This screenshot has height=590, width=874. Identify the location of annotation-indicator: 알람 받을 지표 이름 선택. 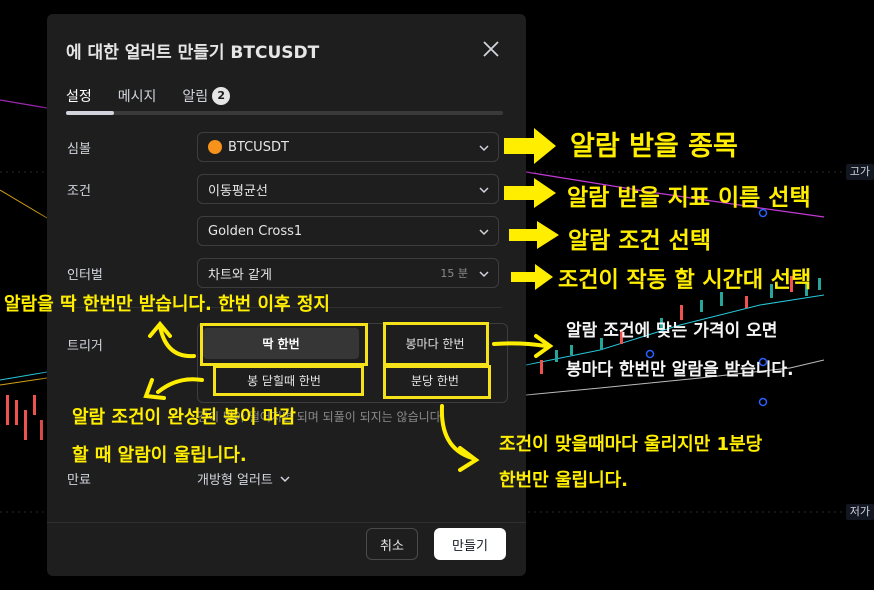
(689, 198).